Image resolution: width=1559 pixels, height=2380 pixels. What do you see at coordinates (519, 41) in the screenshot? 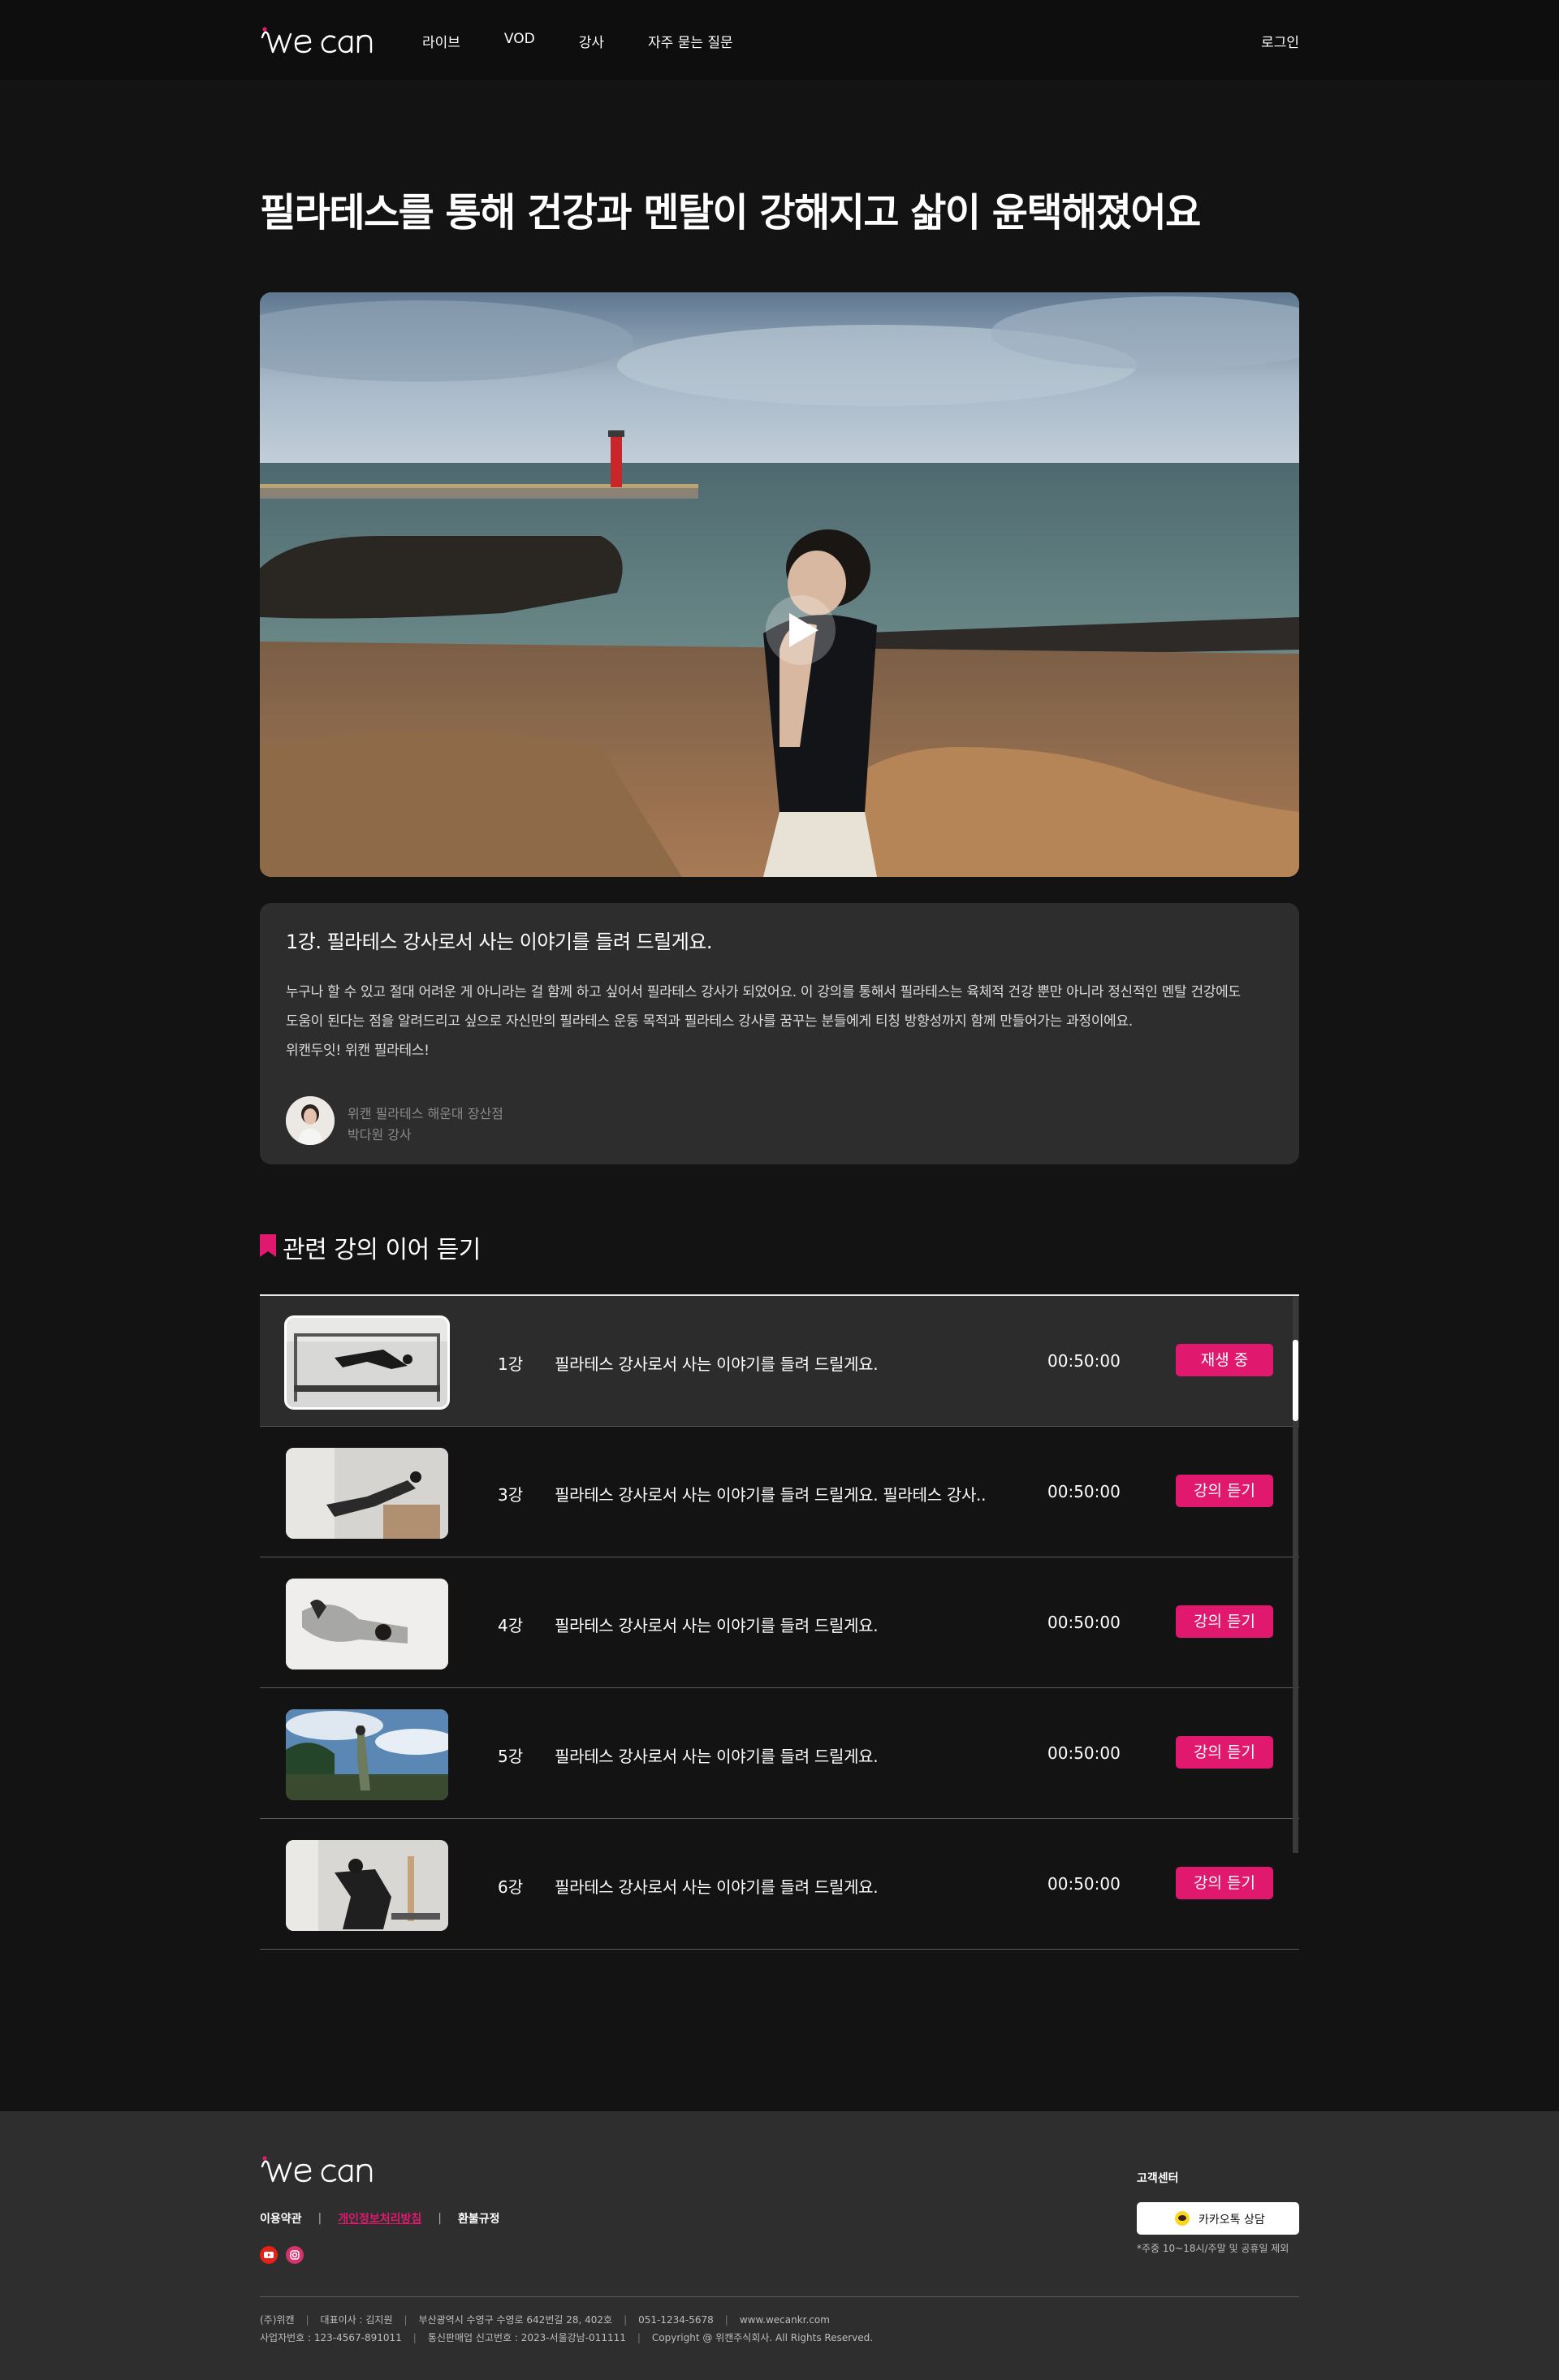
I see `nav-vod: VOD` at bounding box center [519, 41].